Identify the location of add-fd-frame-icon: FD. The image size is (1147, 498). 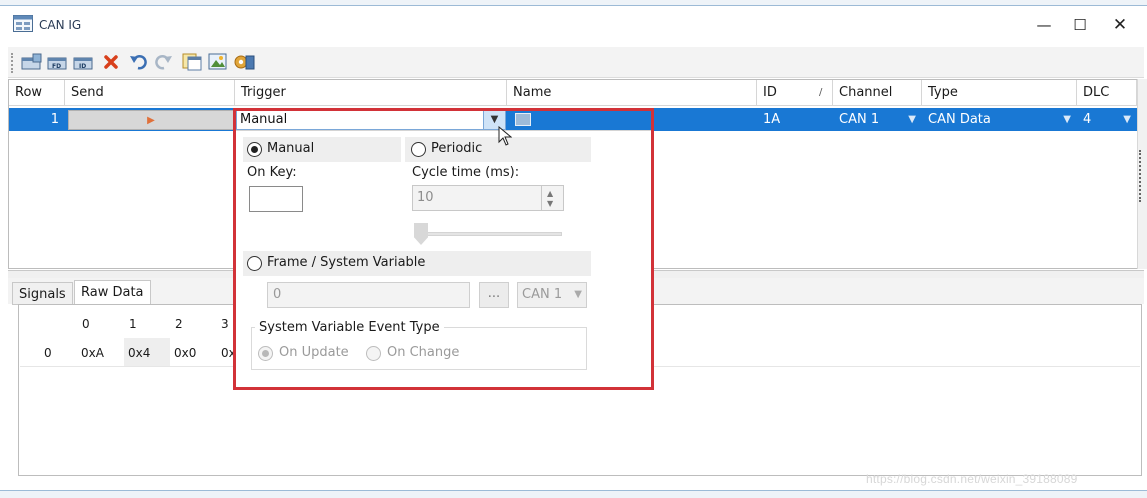
(58, 62).